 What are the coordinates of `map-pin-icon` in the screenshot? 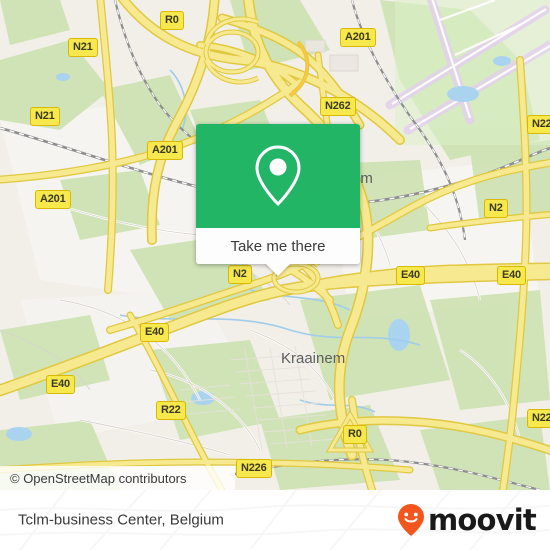 It's located at (278, 176).